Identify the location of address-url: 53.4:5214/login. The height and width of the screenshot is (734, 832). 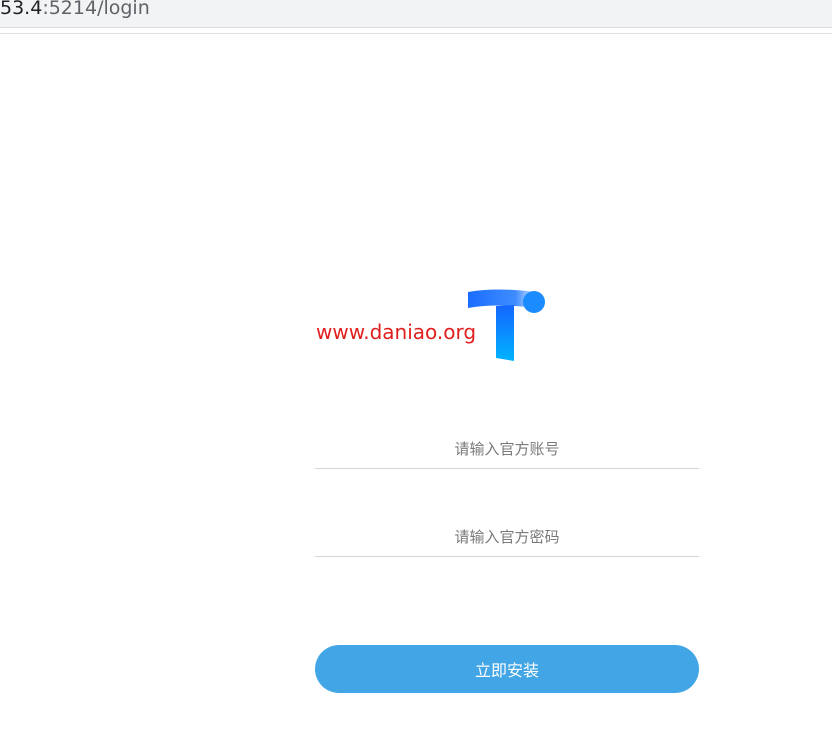
(75, 10).